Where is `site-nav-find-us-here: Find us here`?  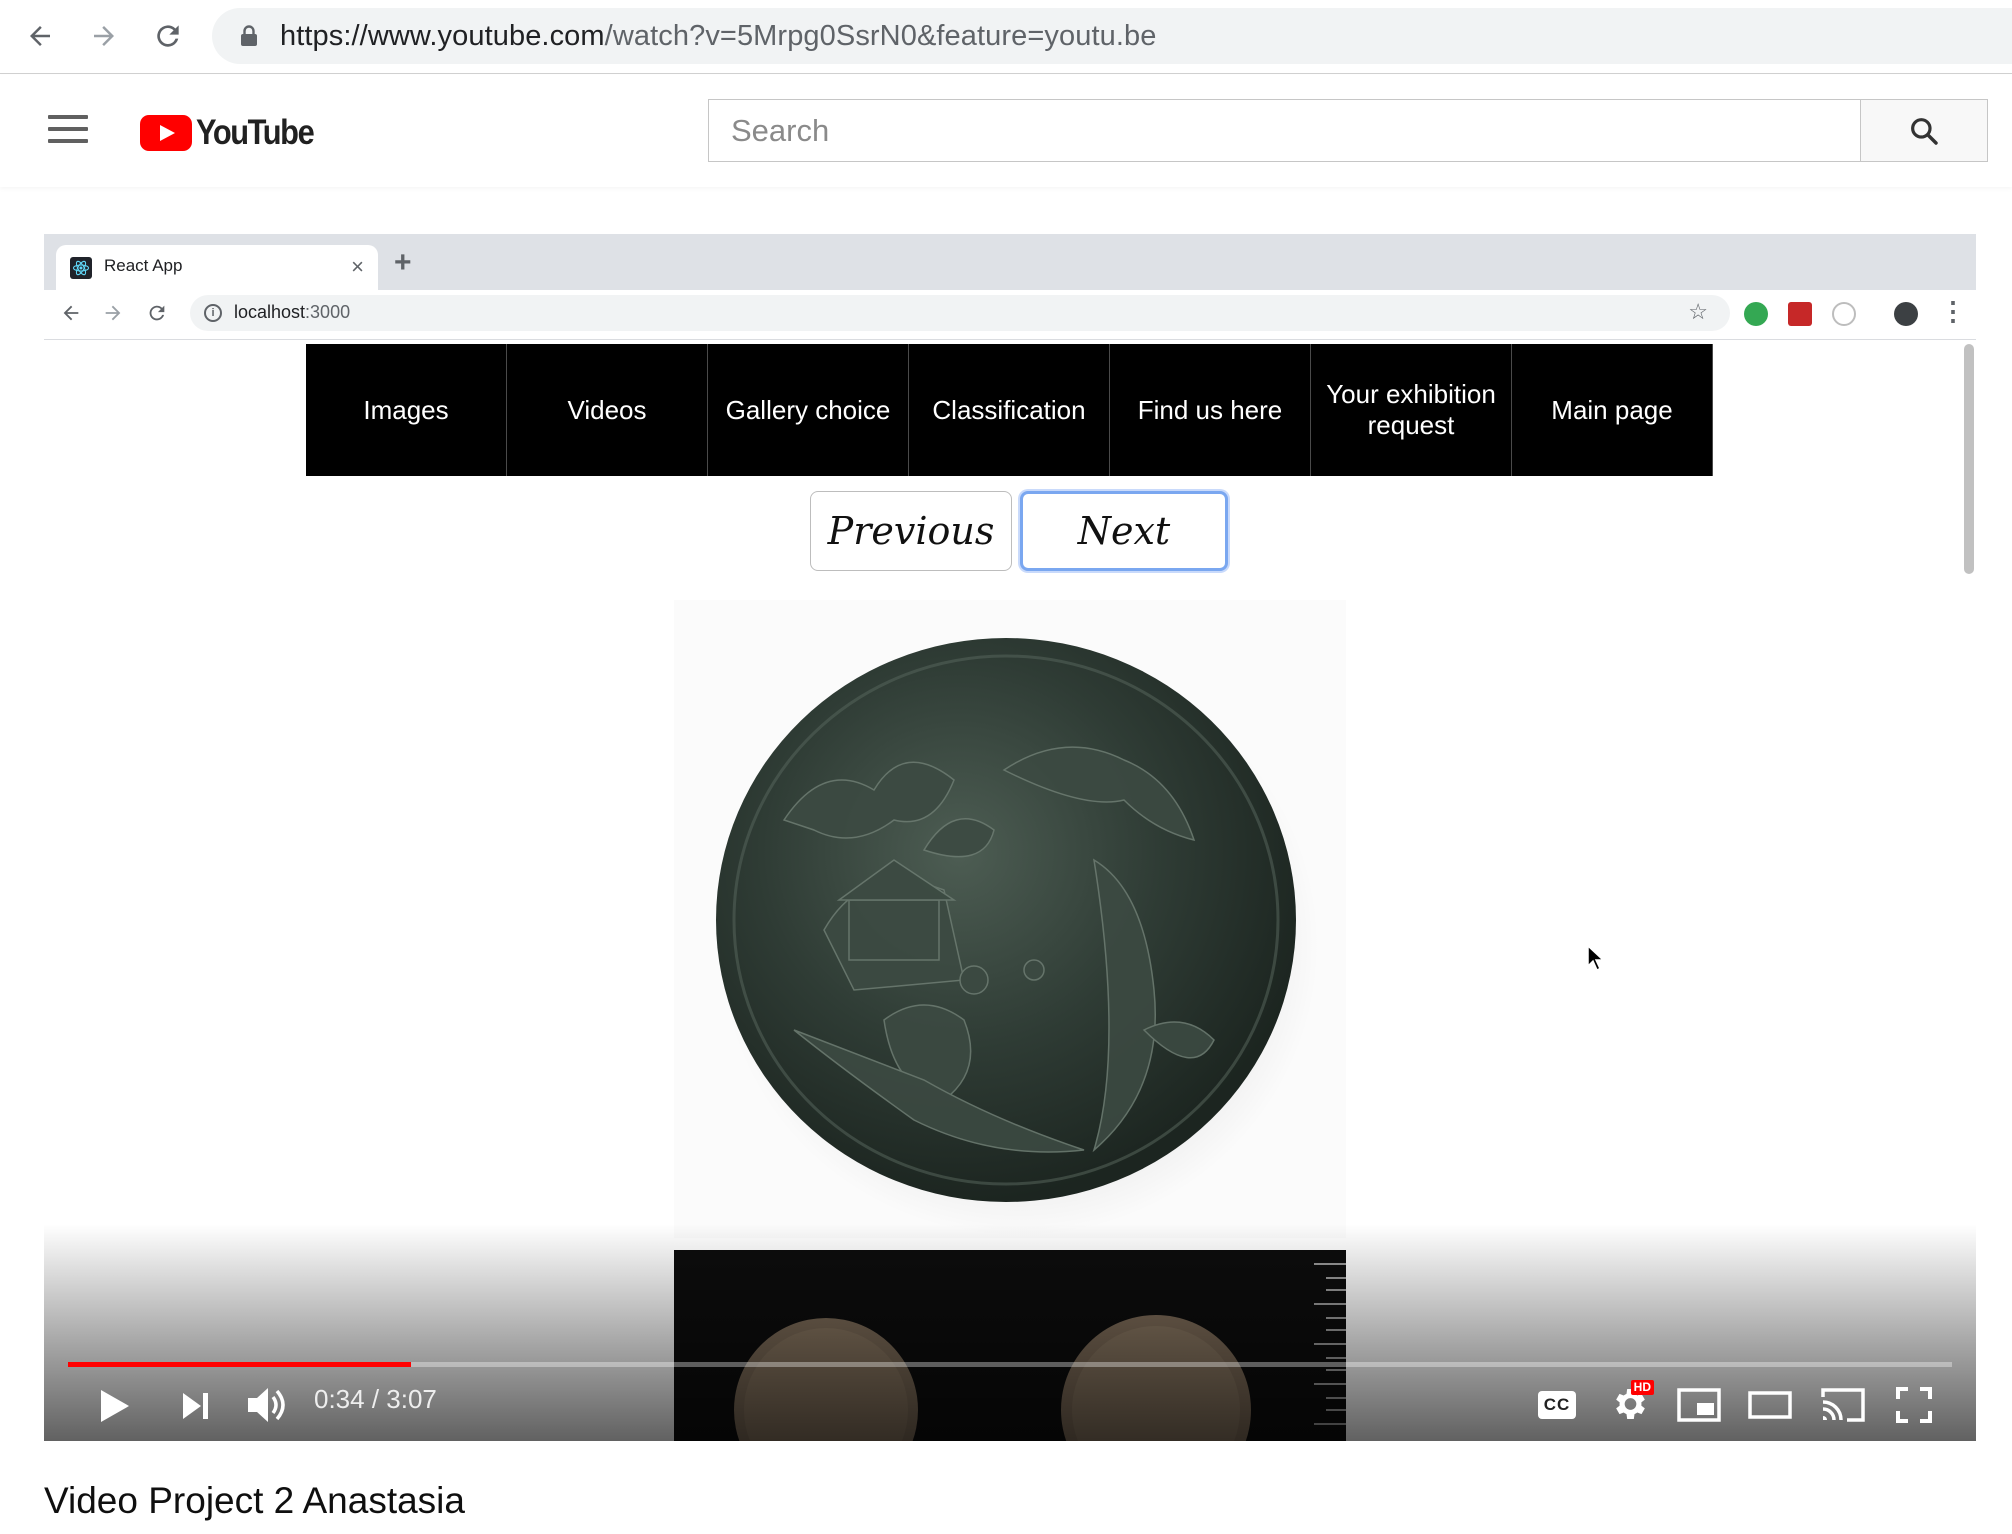 site-nav-find-us-here: Find us here is located at coordinates (1210, 410).